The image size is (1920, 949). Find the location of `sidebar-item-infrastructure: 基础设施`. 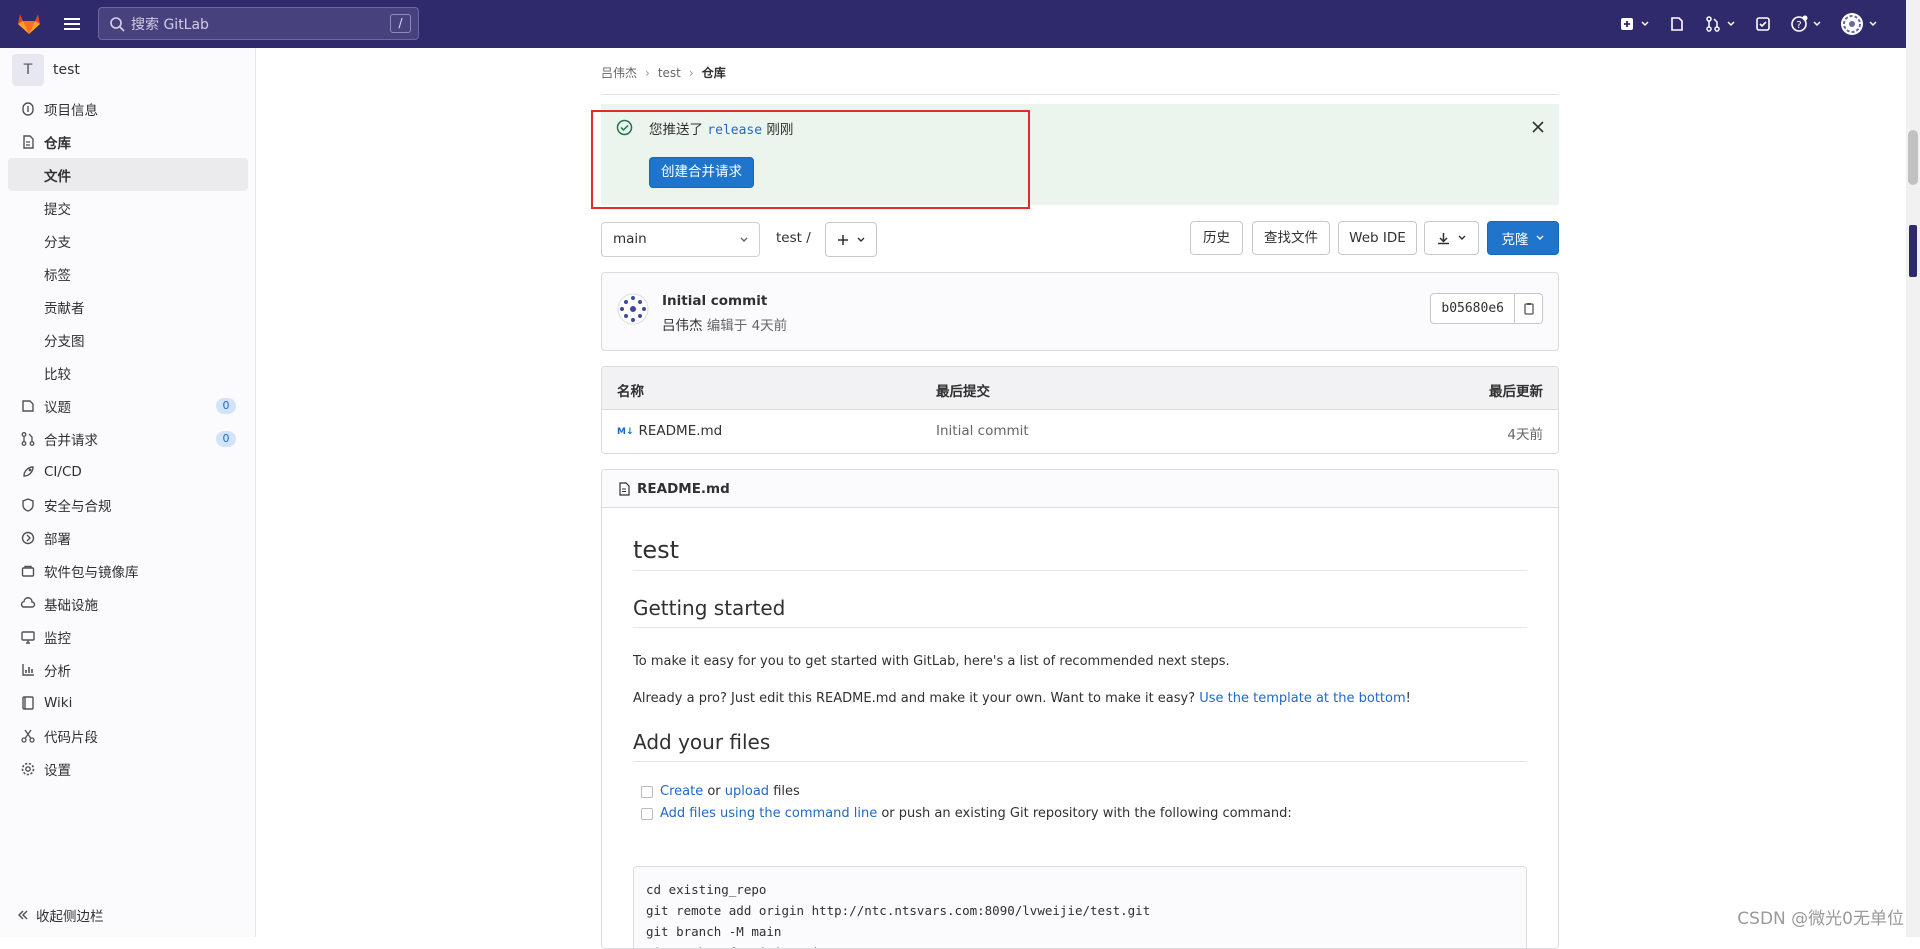

sidebar-item-infrastructure: 基础设施 is located at coordinates (128, 603).